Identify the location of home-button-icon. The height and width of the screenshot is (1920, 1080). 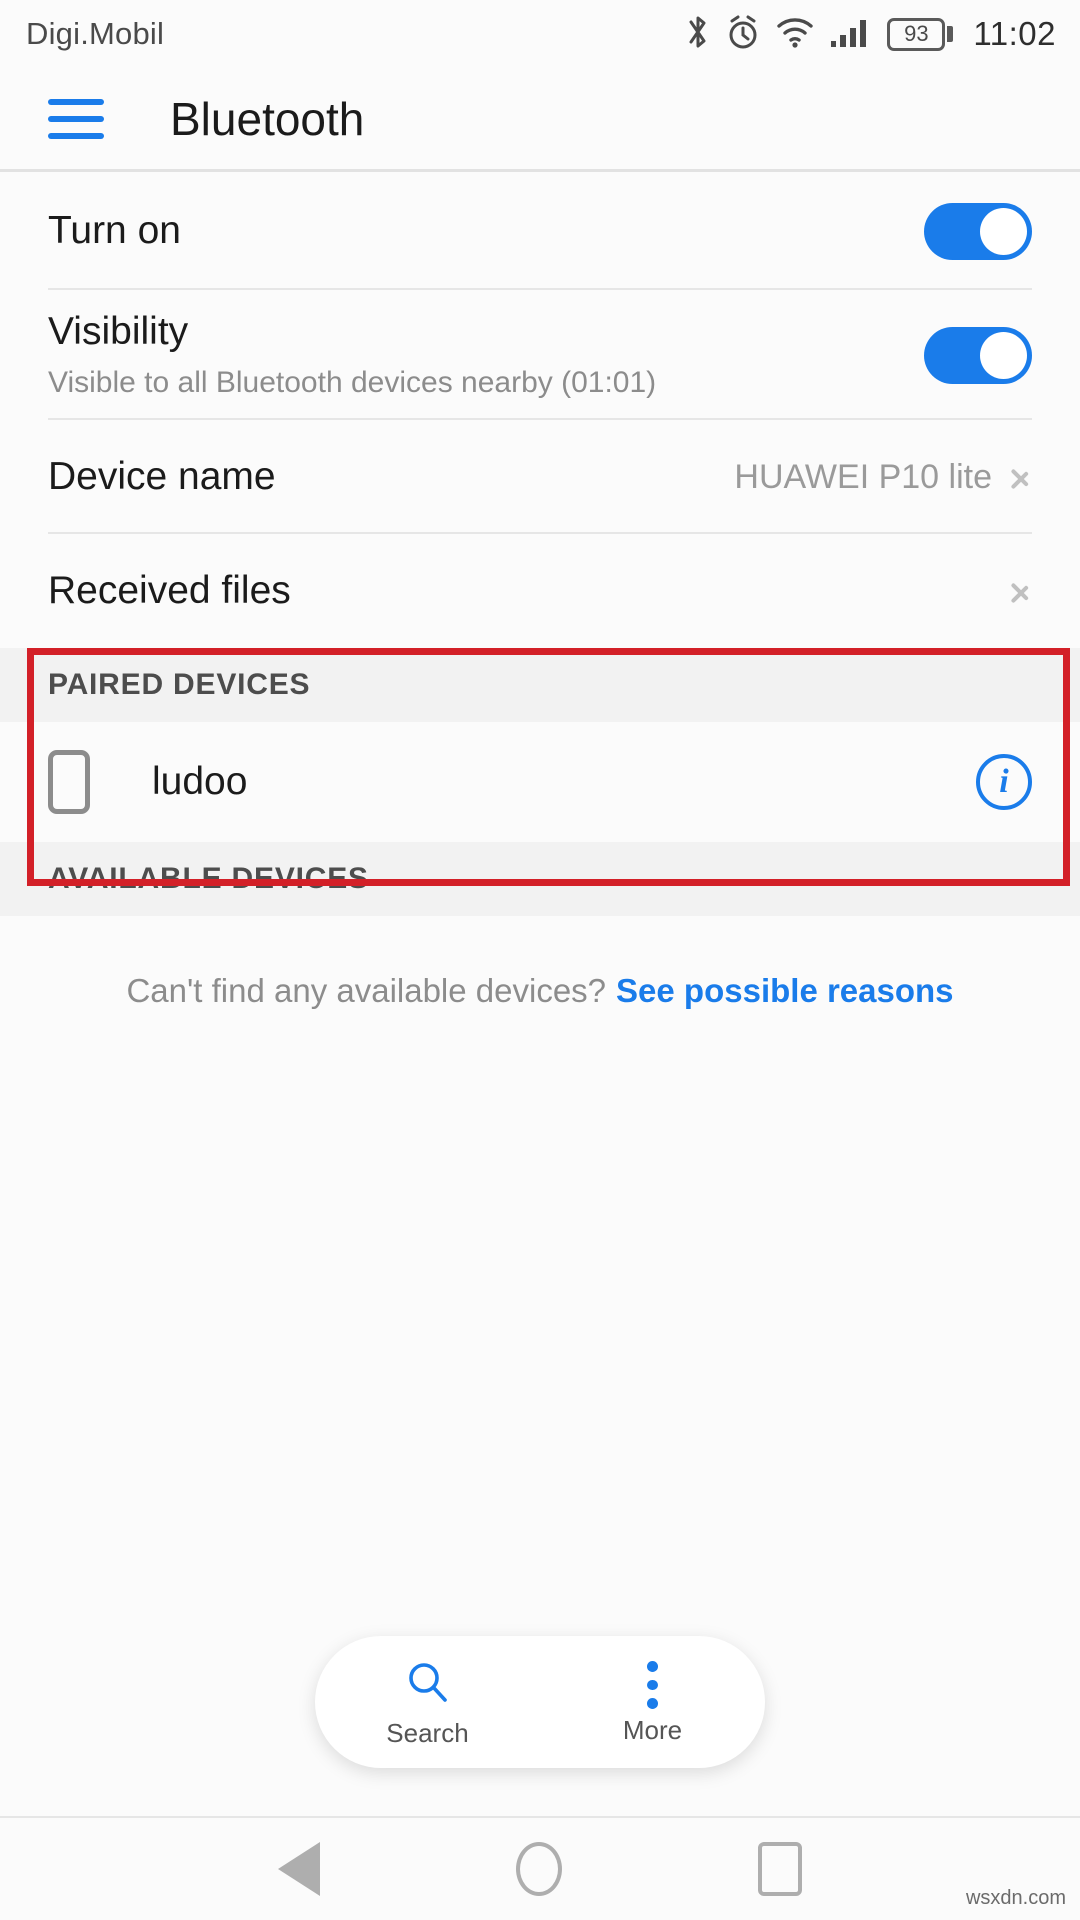
(539, 1869).